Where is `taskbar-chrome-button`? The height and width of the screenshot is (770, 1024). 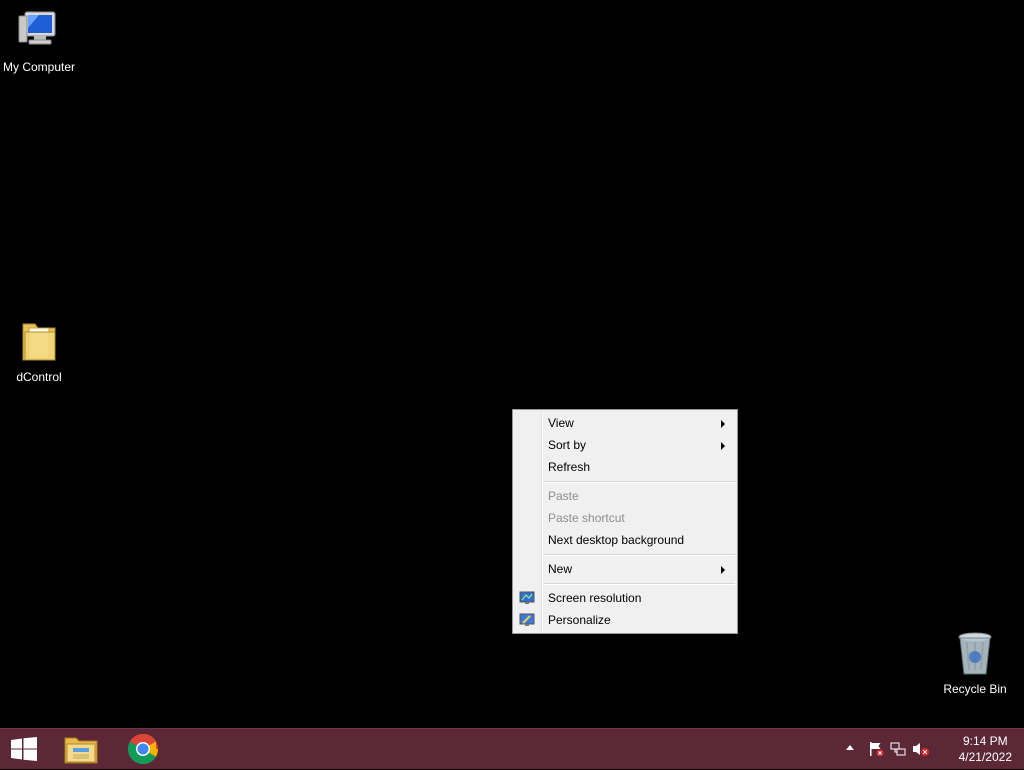 taskbar-chrome-button is located at coordinates (143, 749).